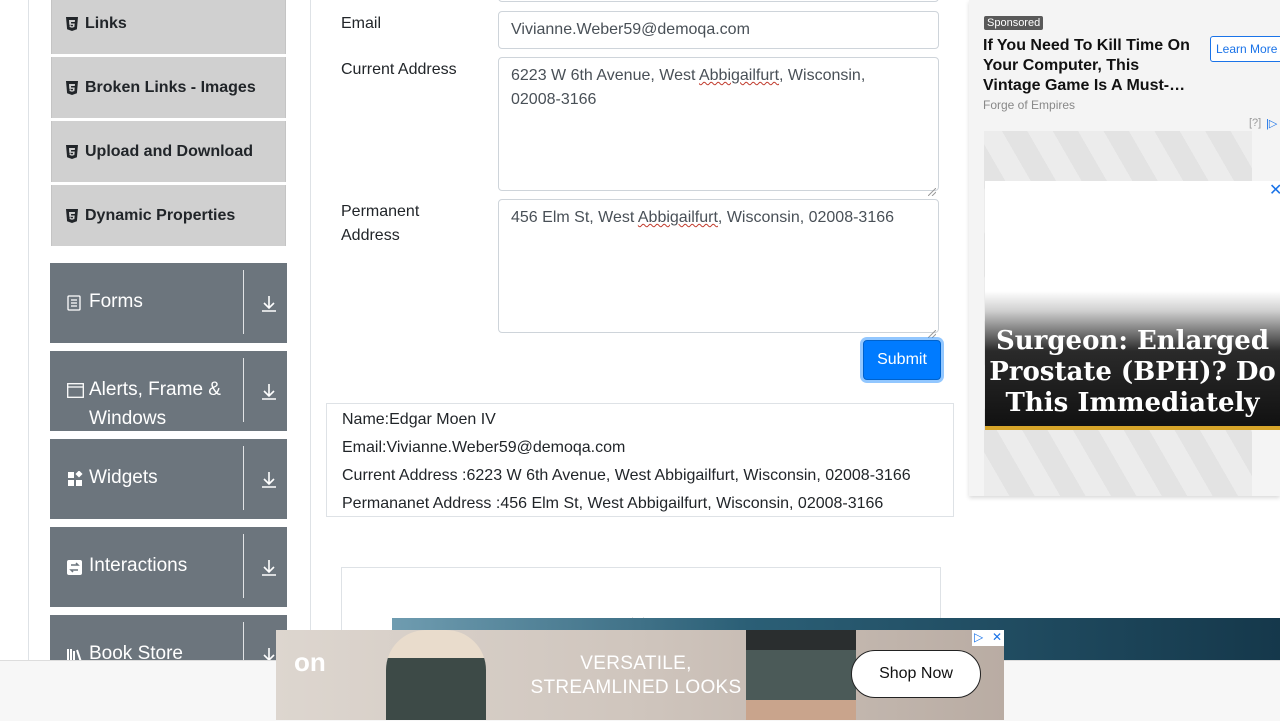 The width and height of the screenshot is (1280, 721). What do you see at coordinates (484, 447) in the screenshot?
I see `output-email: Email:Vivianne.Weber59@demoqa.com` at bounding box center [484, 447].